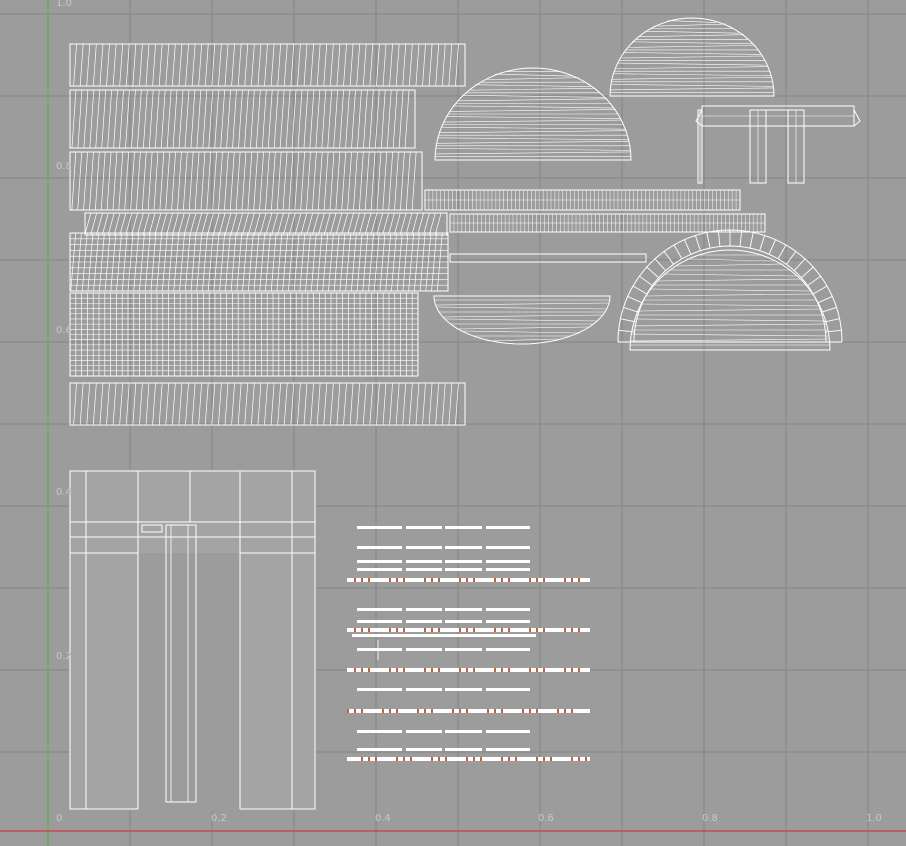 The image size is (906, 846). Describe the element at coordinates (64, 330) in the screenshot. I see `v-tick-label-0.6: 0.6` at that location.